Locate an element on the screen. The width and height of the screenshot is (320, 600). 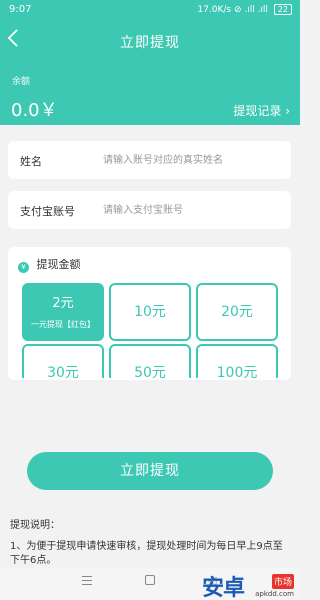
withdraw-history-link: 提现记录 › is located at coordinates (261, 110).